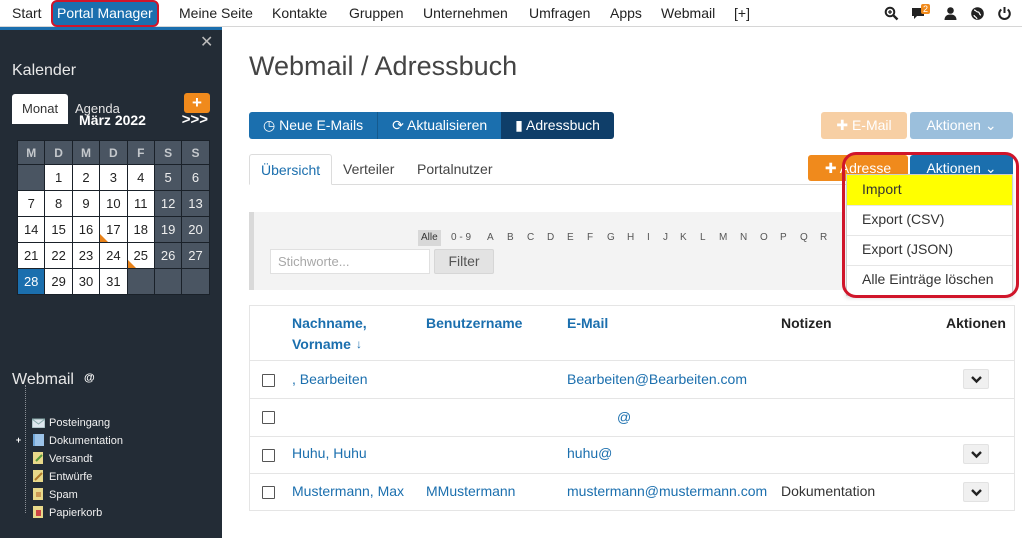 The height and width of the screenshot is (538, 1022). I want to click on calendar-day: 15, so click(58, 229).